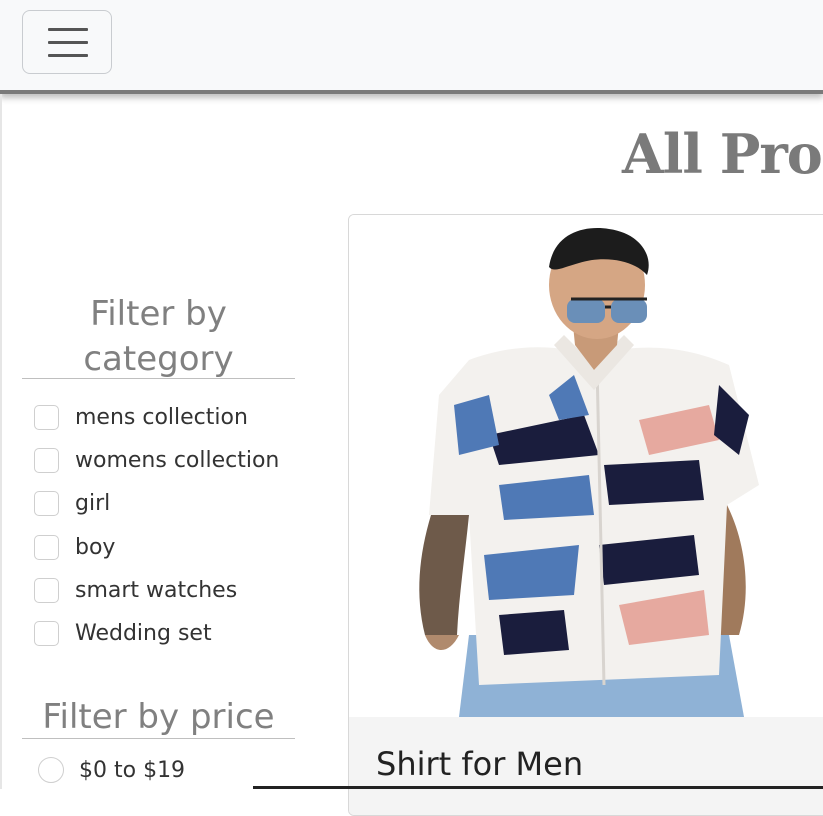  I want to click on navbar, so click(411, 47).